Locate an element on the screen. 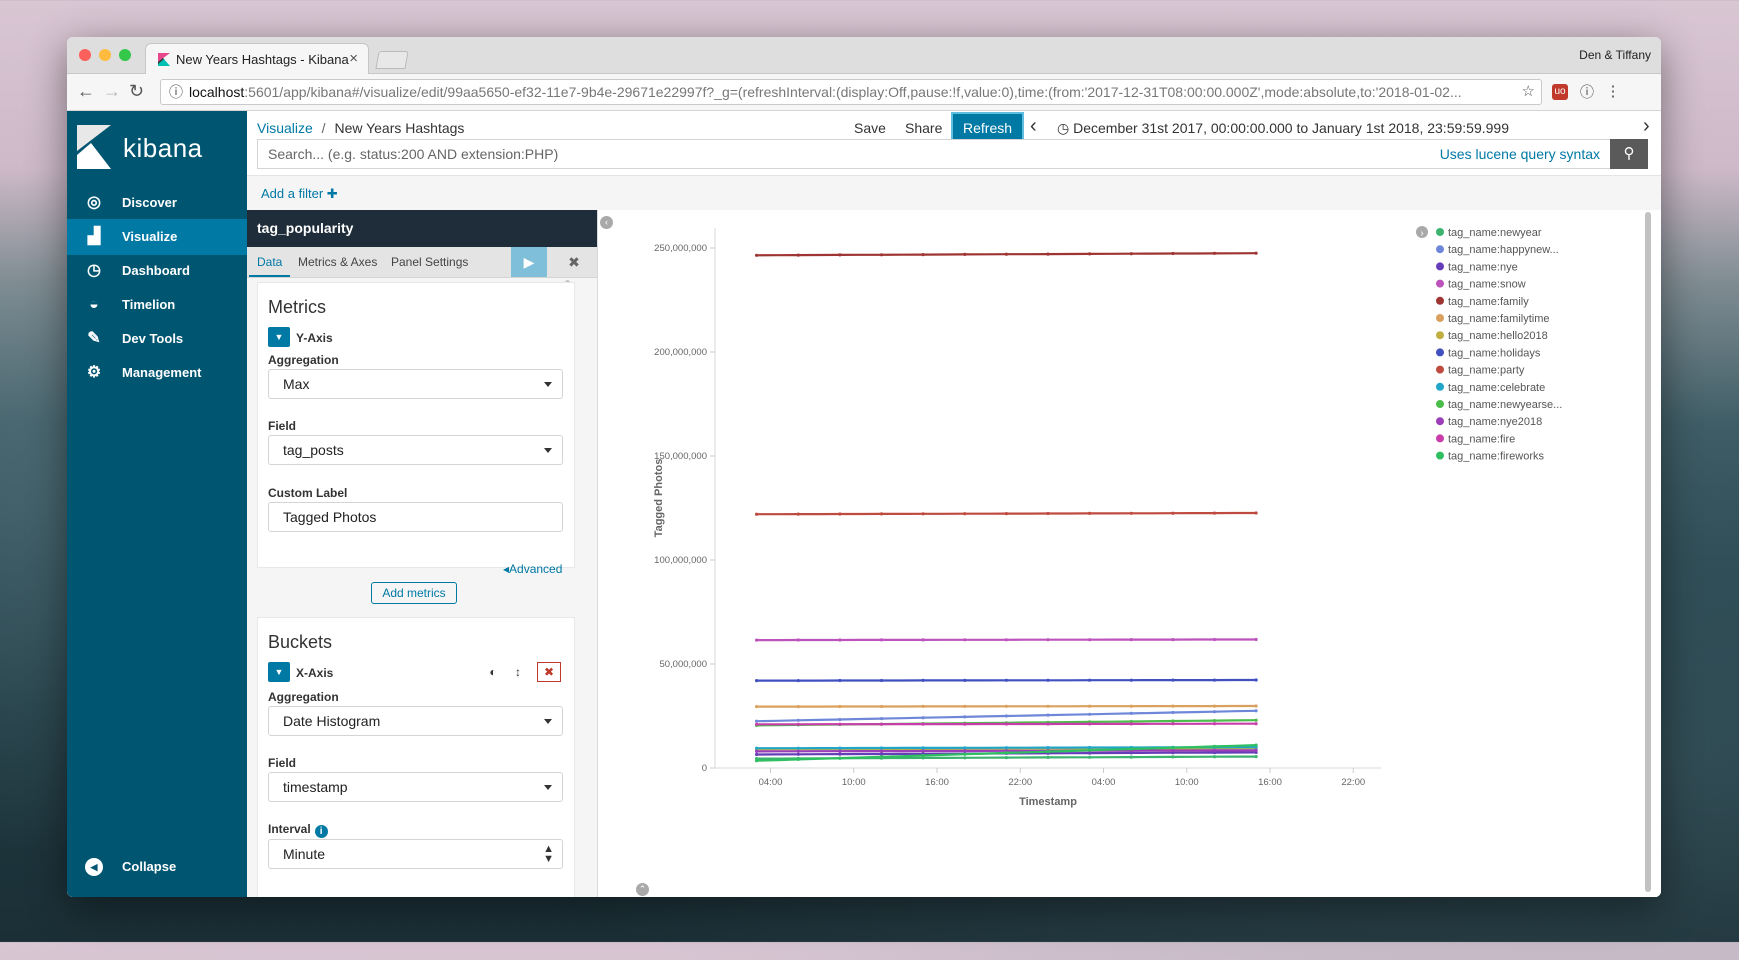  browser-menu-icon: ⋮ is located at coordinates (1613, 92).